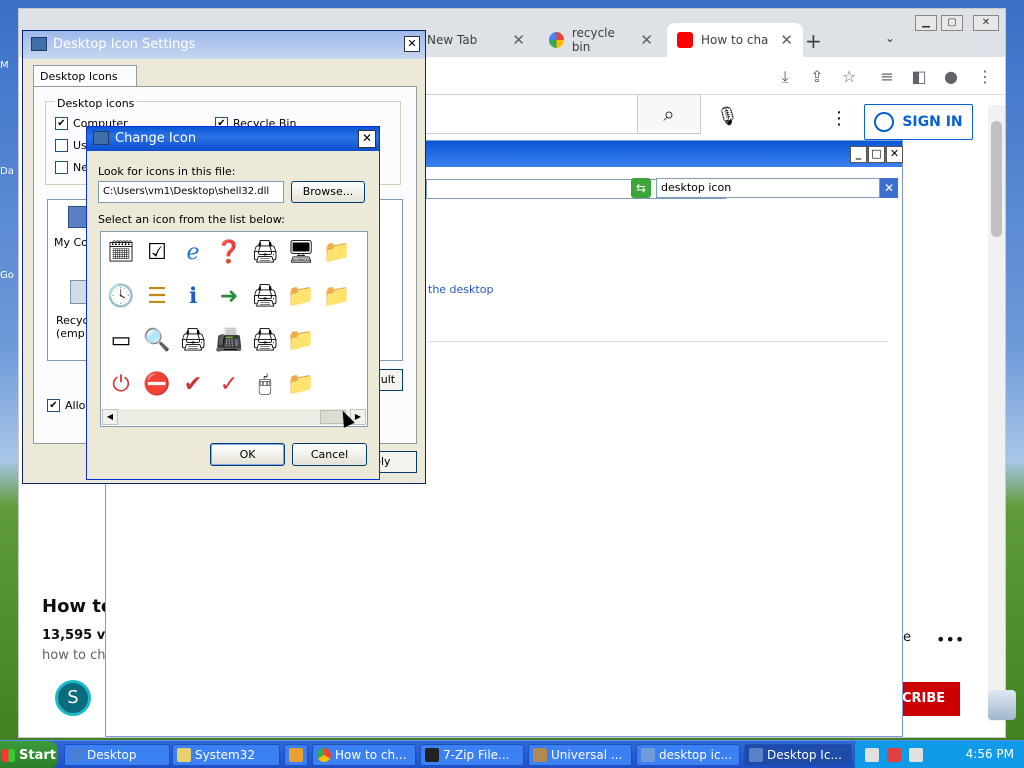  Describe the element at coordinates (476, 40) in the screenshot. I see `tab-new-tab: New Tab ✕` at that location.